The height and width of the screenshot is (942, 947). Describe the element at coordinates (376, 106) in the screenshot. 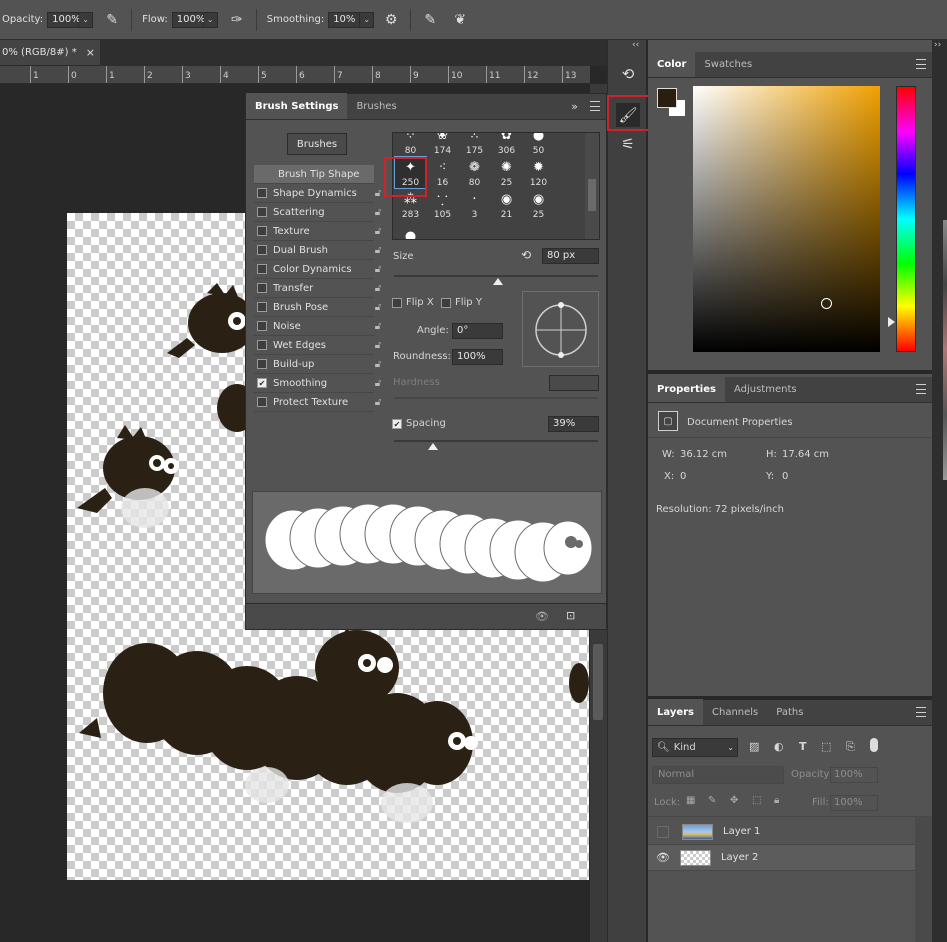

I see `tab-brushes: Brushes` at that location.